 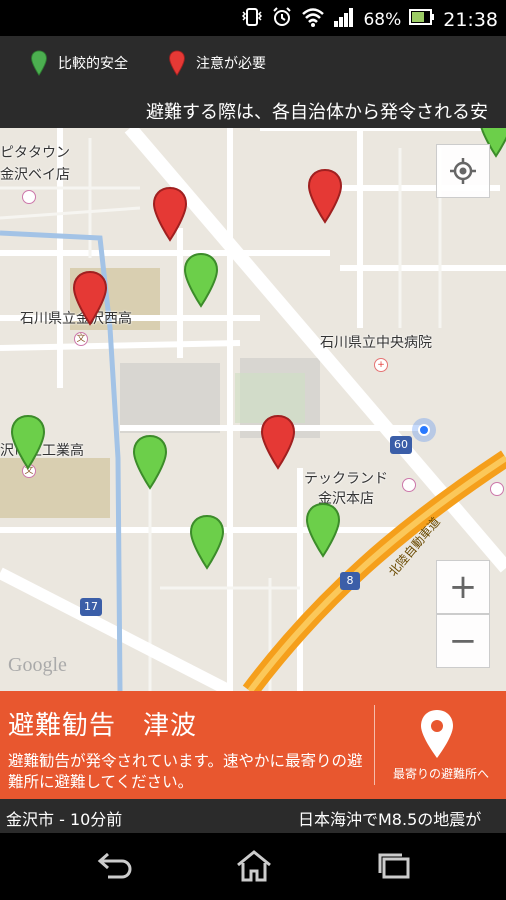 I want to click on ticker-top: 避難する際は、各自治体から発令される安, so click(x=253, y=109).